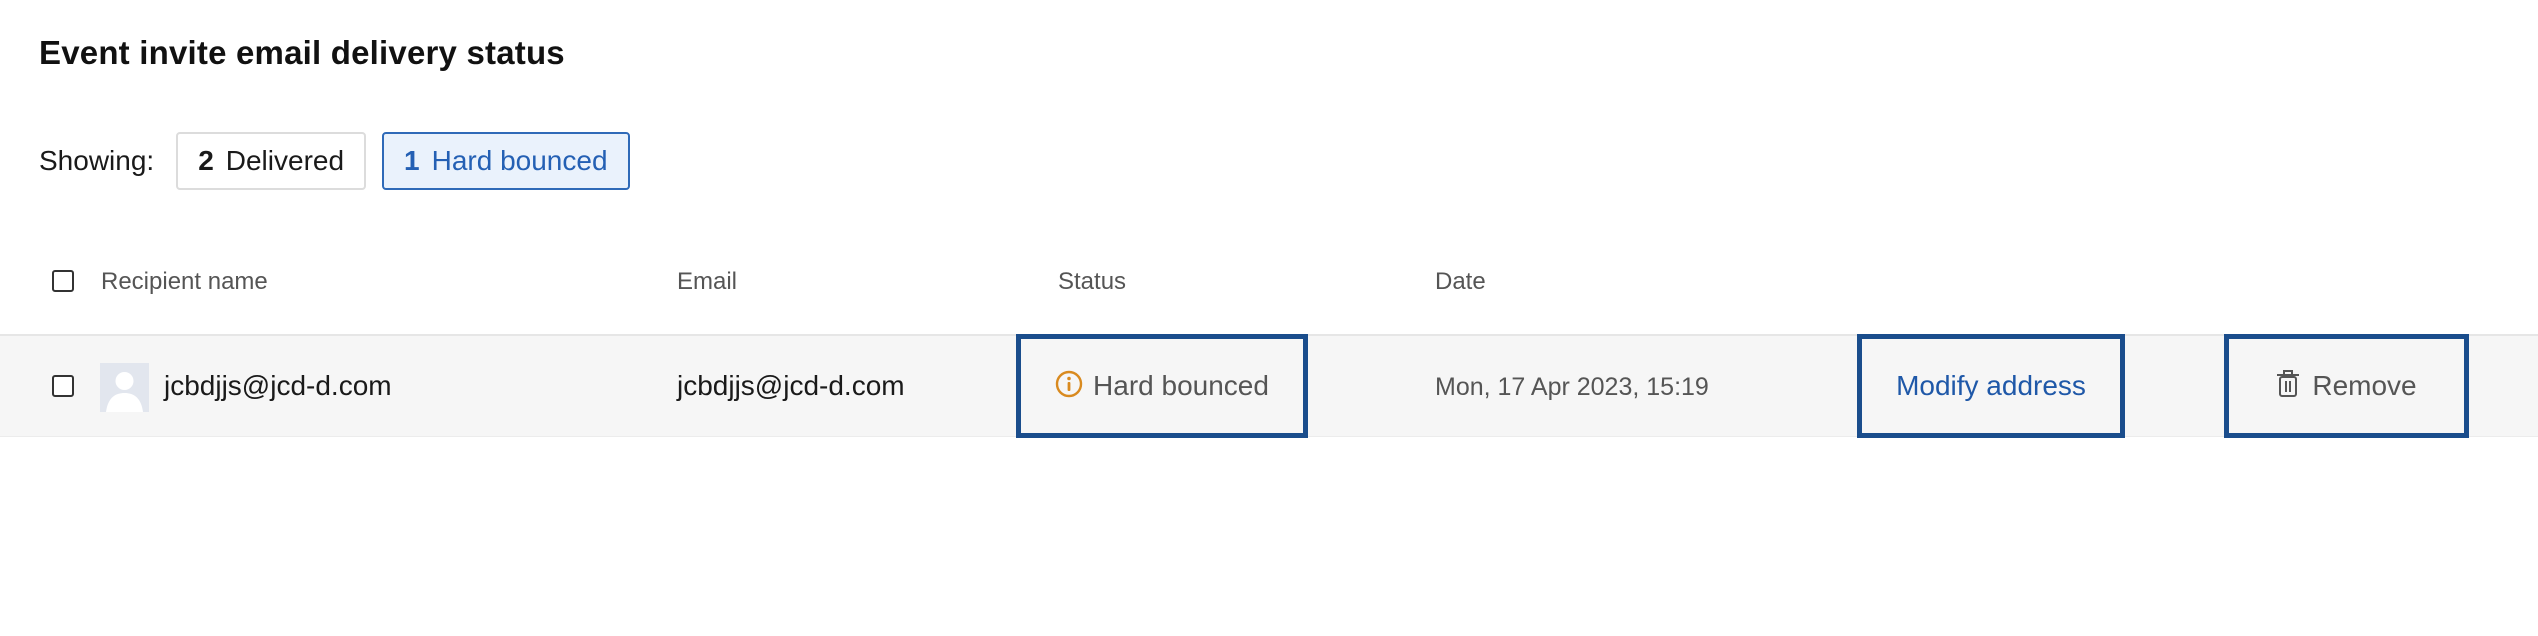 The height and width of the screenshot is (636, 2538). Describe the element at coordinates (519, 160) in the screenshot. I see `filter-chip-label: Hard bounced` at that location.